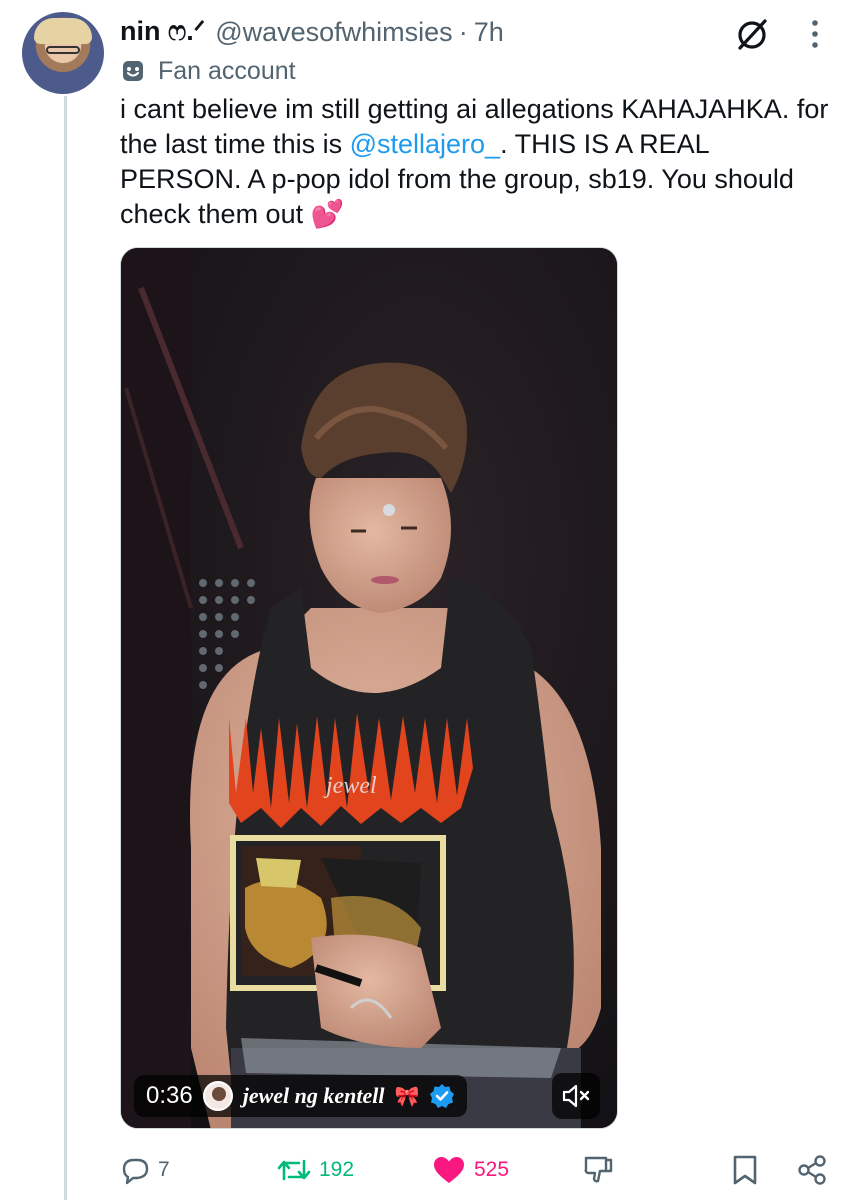 Image resolution: width=856 pixels, height=1200 pixels. What do you see at coordinates (449, 1170) in the screenshot?
I see `heart-icon` at bounding box center [449, 1170].